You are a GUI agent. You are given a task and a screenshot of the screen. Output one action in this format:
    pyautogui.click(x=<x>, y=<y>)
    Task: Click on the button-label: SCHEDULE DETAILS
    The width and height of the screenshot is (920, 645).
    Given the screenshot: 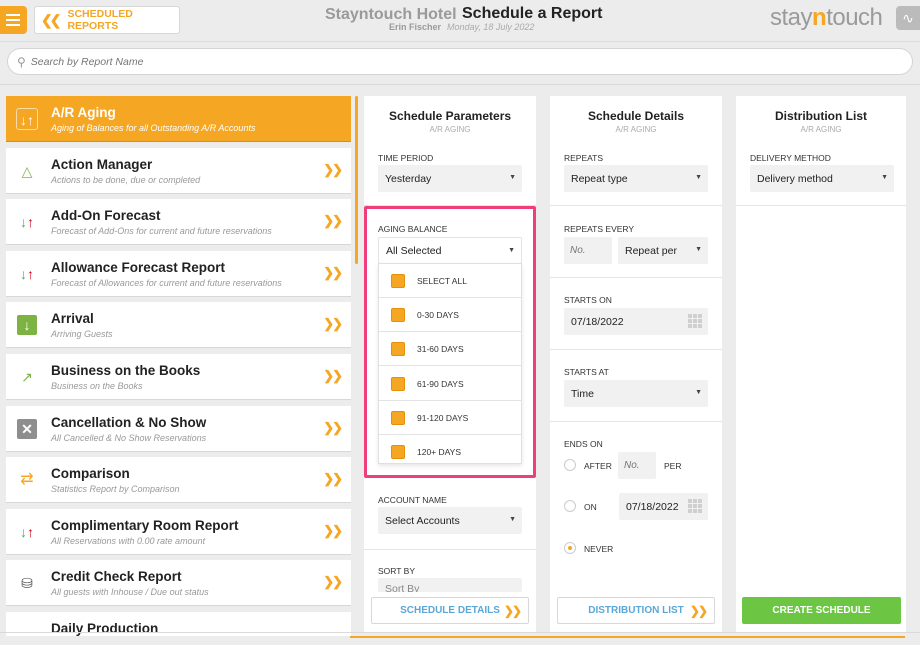 What is the action you would take?
    pyautogui.click(x=450, y=610)
    